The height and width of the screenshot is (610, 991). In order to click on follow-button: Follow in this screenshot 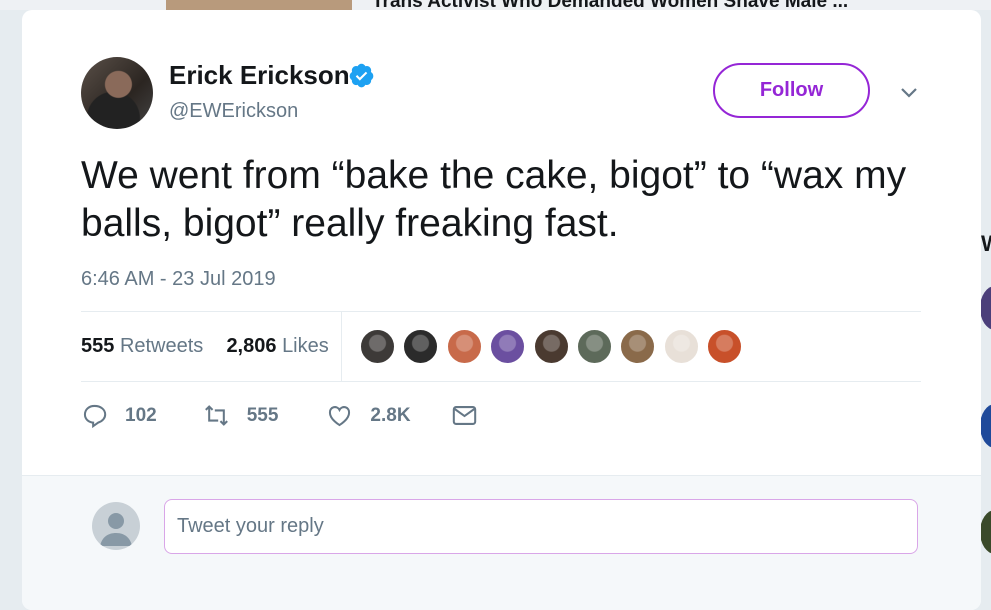, I will do `click(791, 90)`.